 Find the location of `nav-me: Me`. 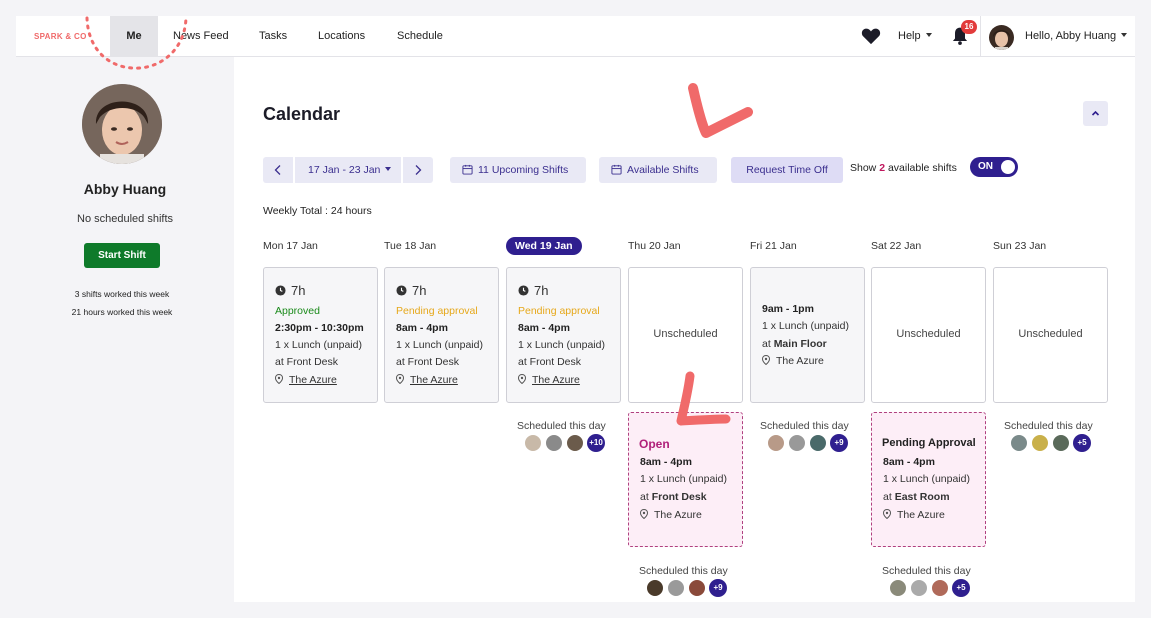

nav-me: Me is located at coordinates (134, 36).